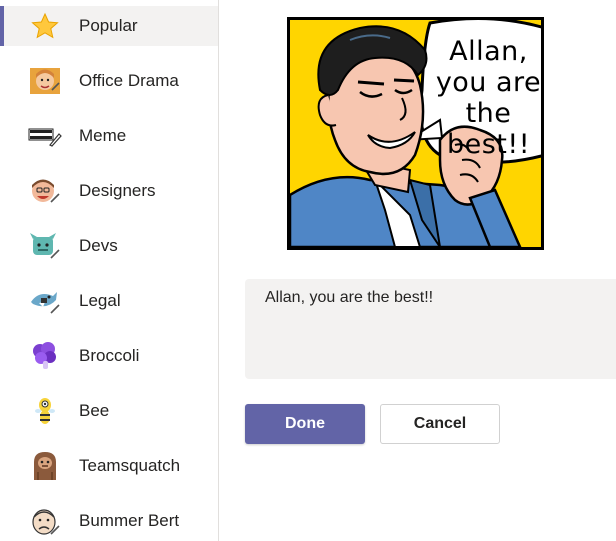 Image resolution: width=616 pixels, height=541 pixels. I want to click on sidebar-item-teamsquatch: Teamsquatch, so click(109, 466).